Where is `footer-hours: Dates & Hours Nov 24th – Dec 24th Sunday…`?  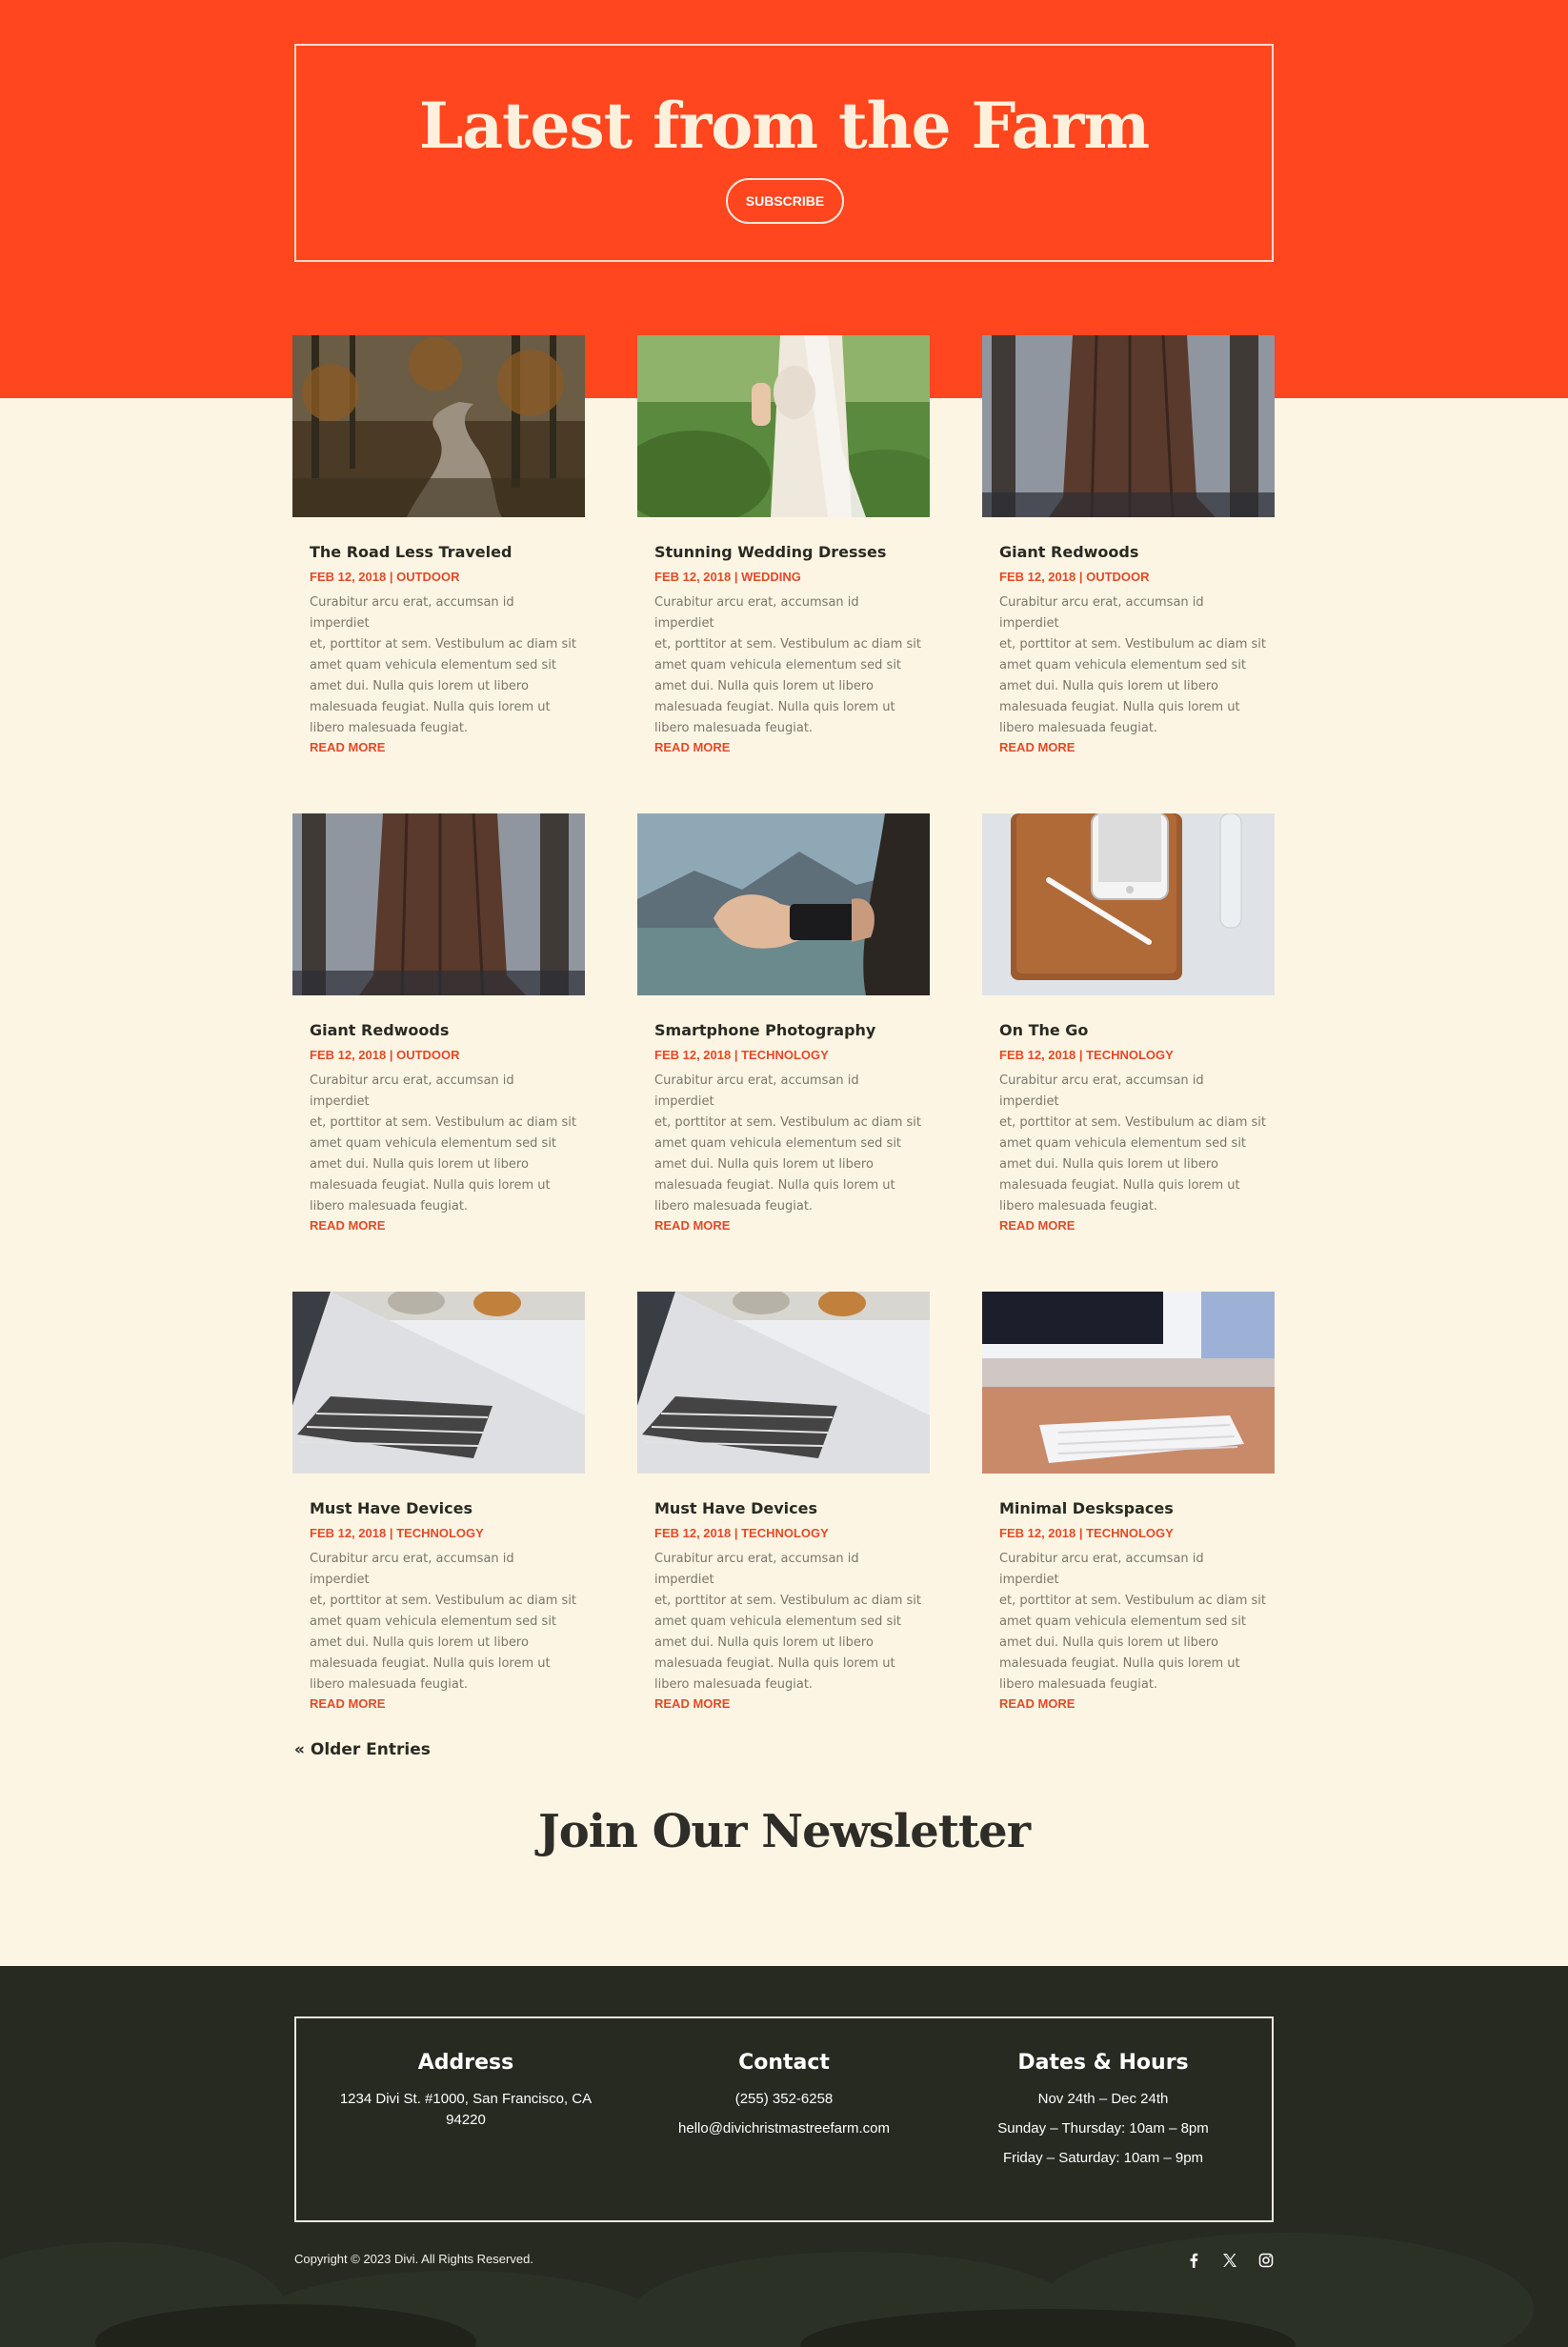
footer-hours: Dates & Hours Nov 24th – Dec 24th Sunday… is located at coordinates (1103, 2113).